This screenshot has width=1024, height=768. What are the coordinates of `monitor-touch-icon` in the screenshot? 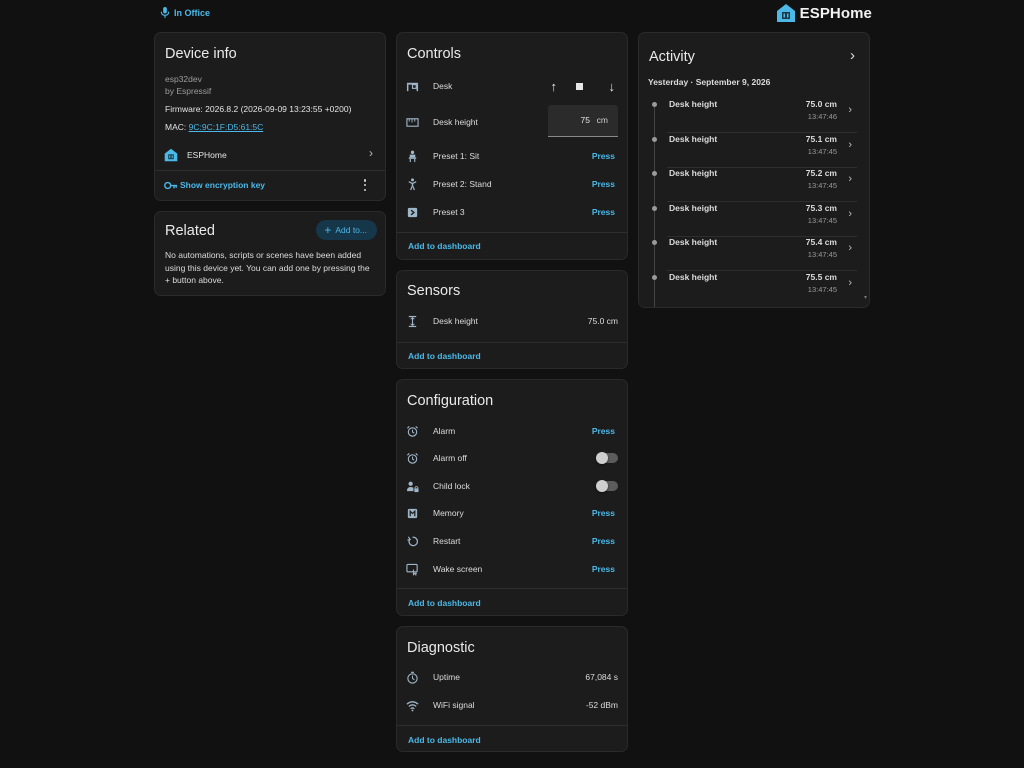 It's located at (412, 569).